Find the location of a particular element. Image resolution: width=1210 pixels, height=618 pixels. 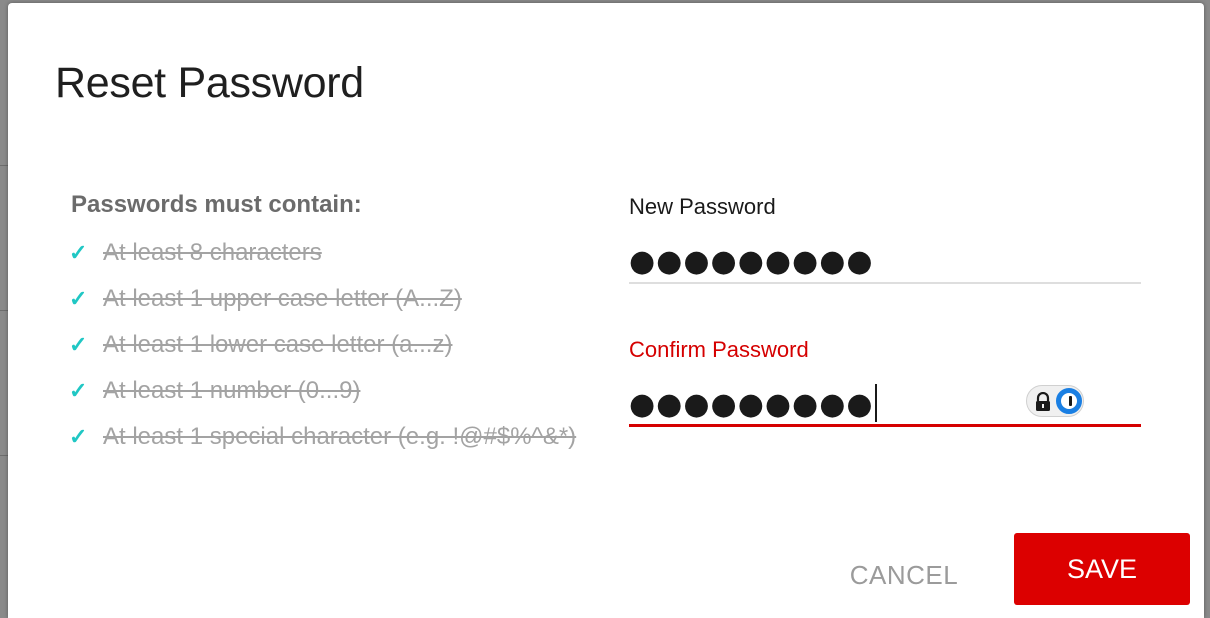

dialog-title: Reset Password is located at coordinates (209, 83).